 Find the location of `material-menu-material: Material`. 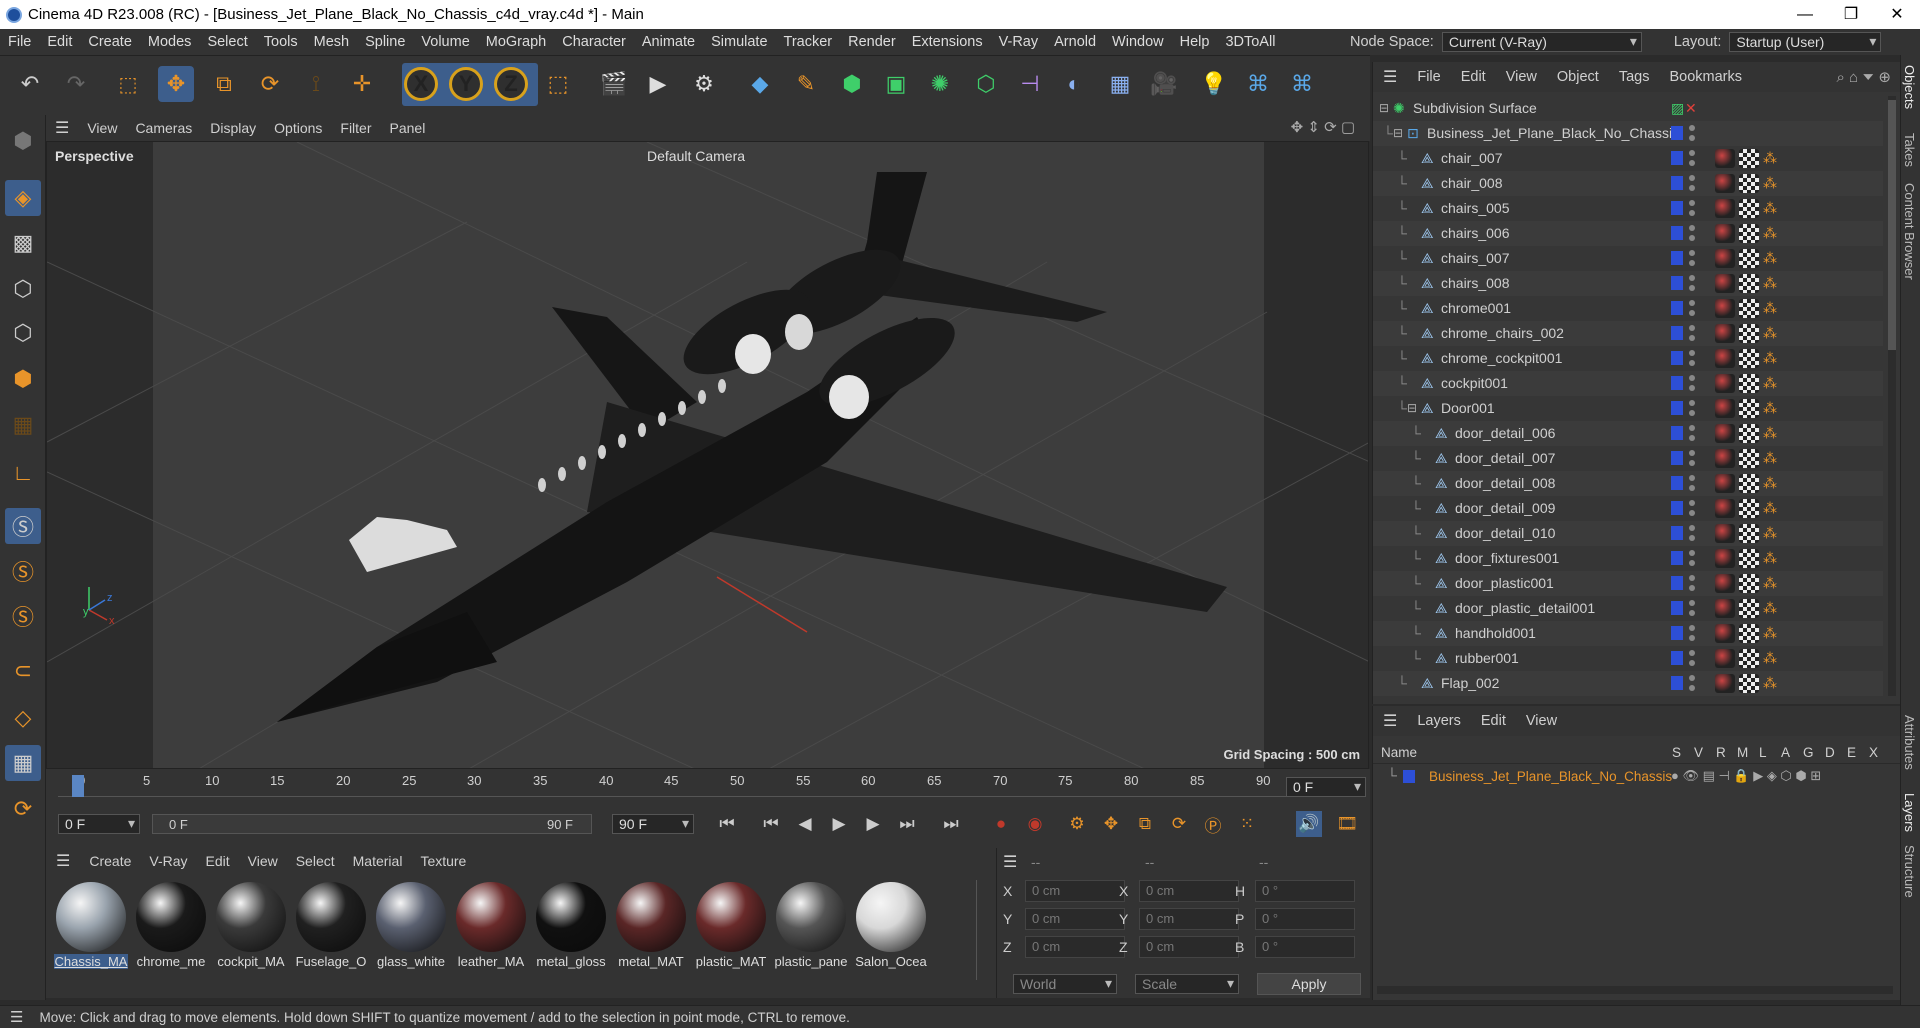

material-menu-material: Material is located at coordinates (378, 861).